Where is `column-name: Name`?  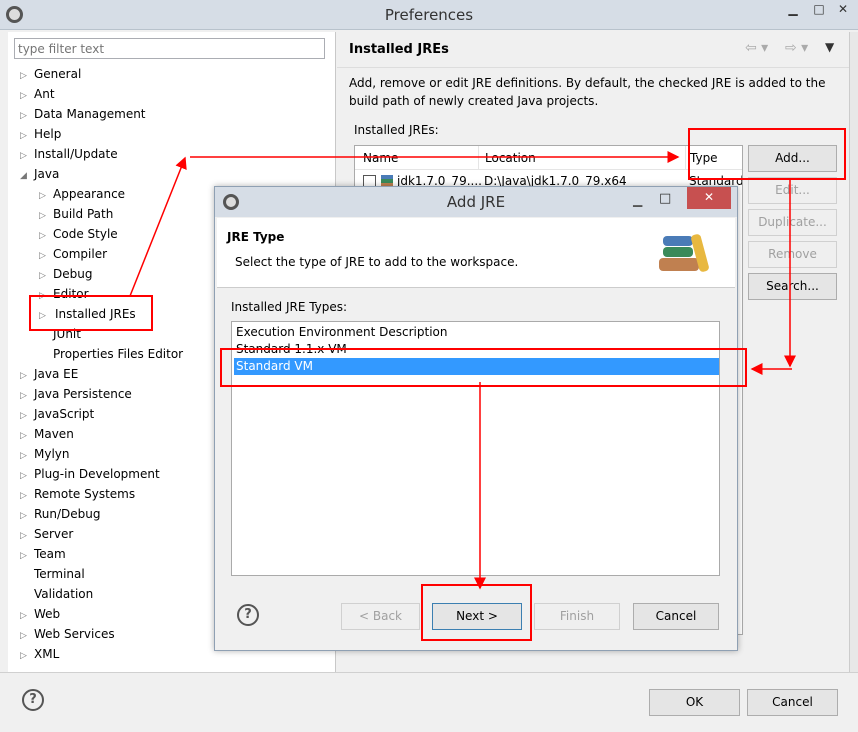
column-name: Name is located at coordinates (380, 158).